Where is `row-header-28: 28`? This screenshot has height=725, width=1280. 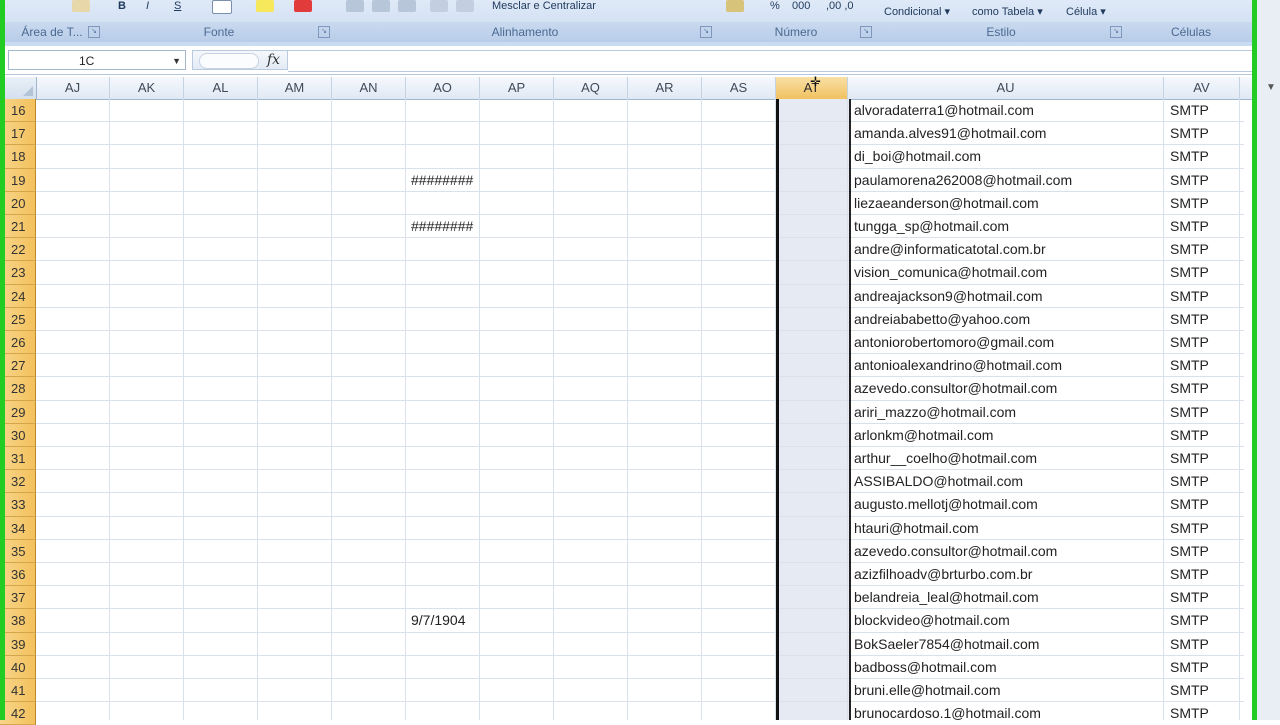 row-header-28: 28 is located at coordinates (18, 389).